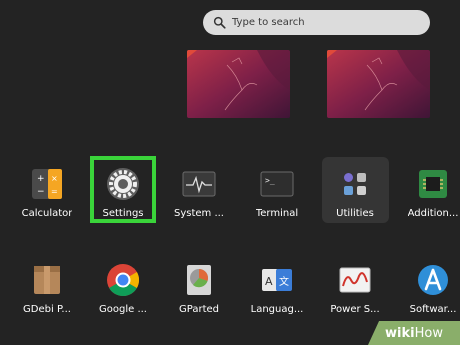 This screenshot has height=345, width=460. I want to click on search-placeholder: Type to search, so click(268, 22).